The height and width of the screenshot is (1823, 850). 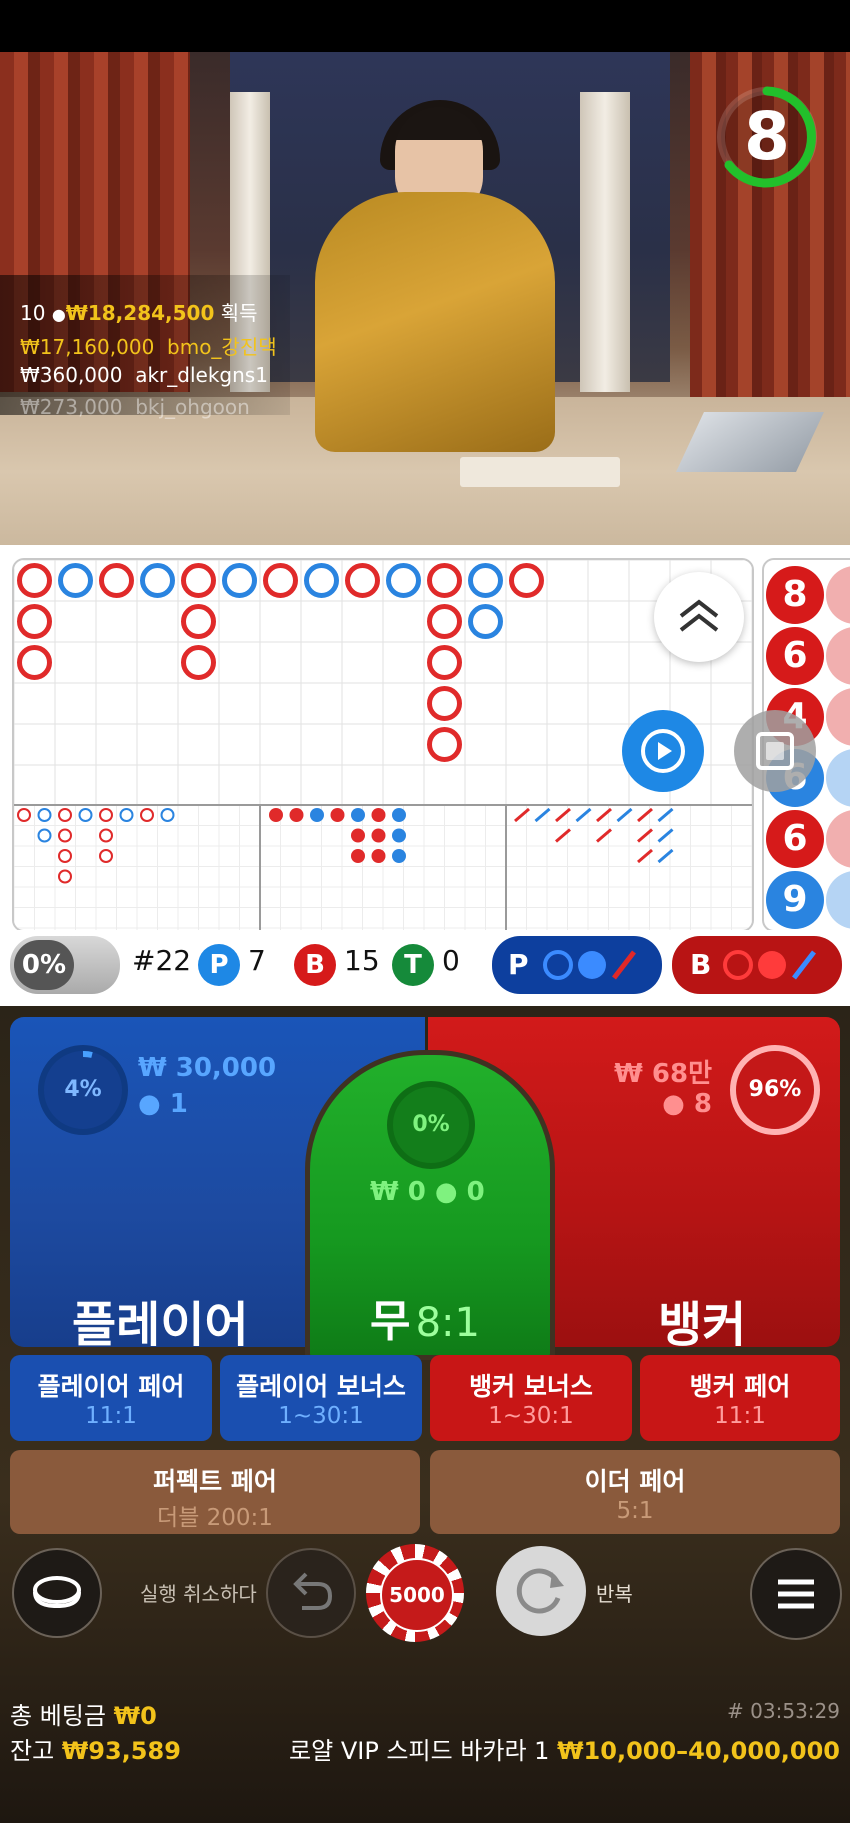 I want to click on menu-button, so click(x=796, y=1594).